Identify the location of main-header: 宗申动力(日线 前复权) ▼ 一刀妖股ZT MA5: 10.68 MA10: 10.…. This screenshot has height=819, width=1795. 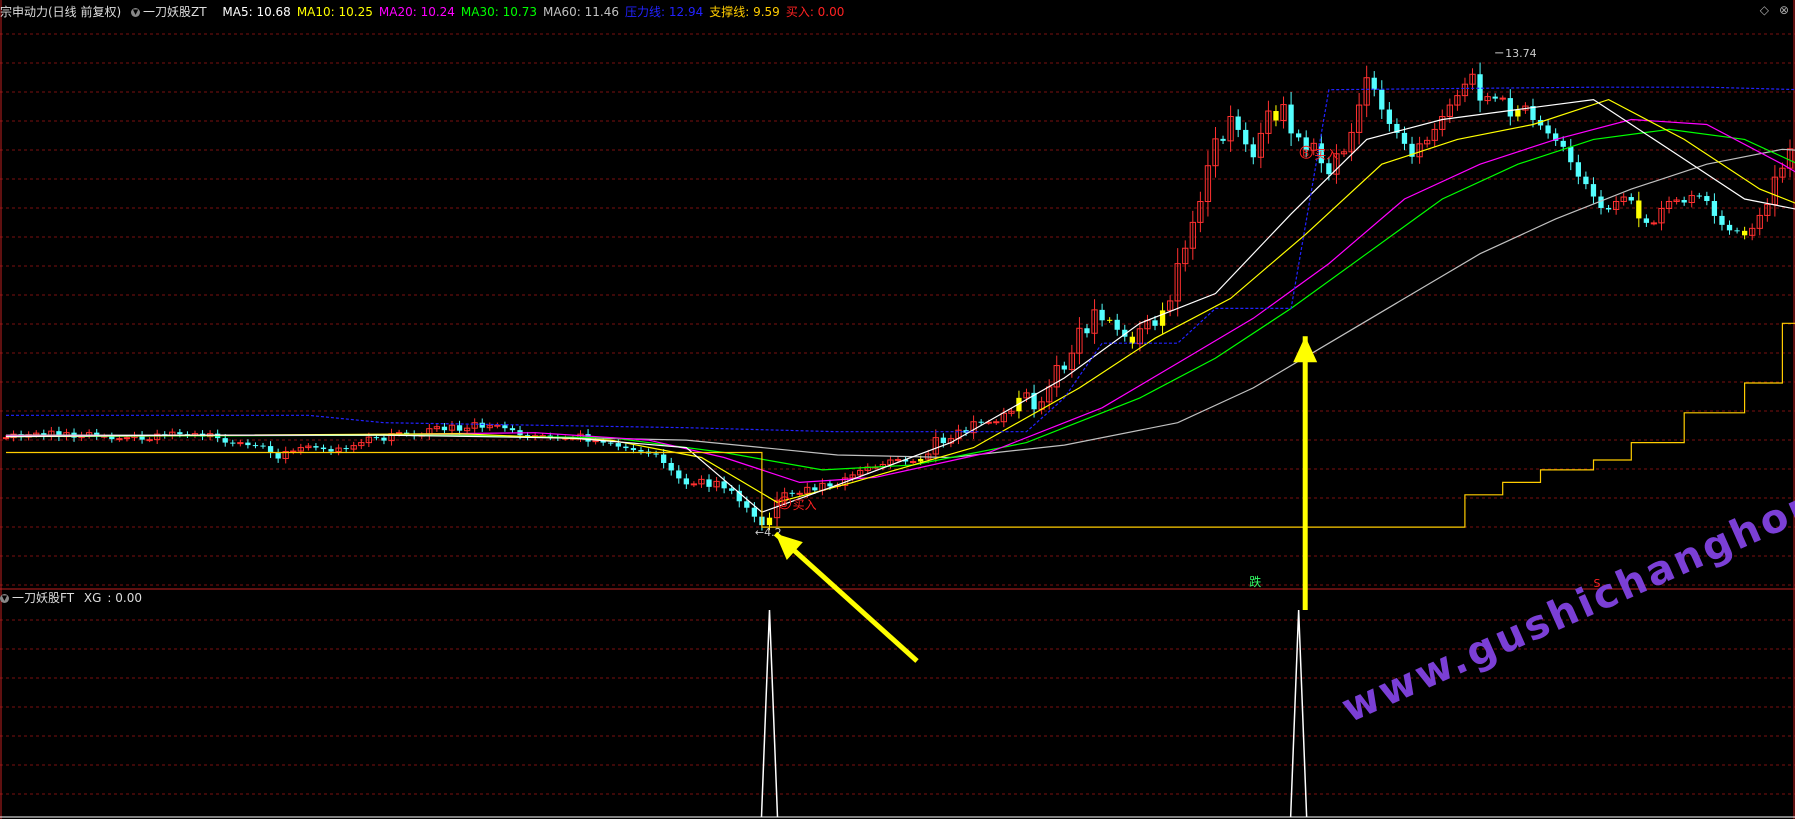
(428, 12).